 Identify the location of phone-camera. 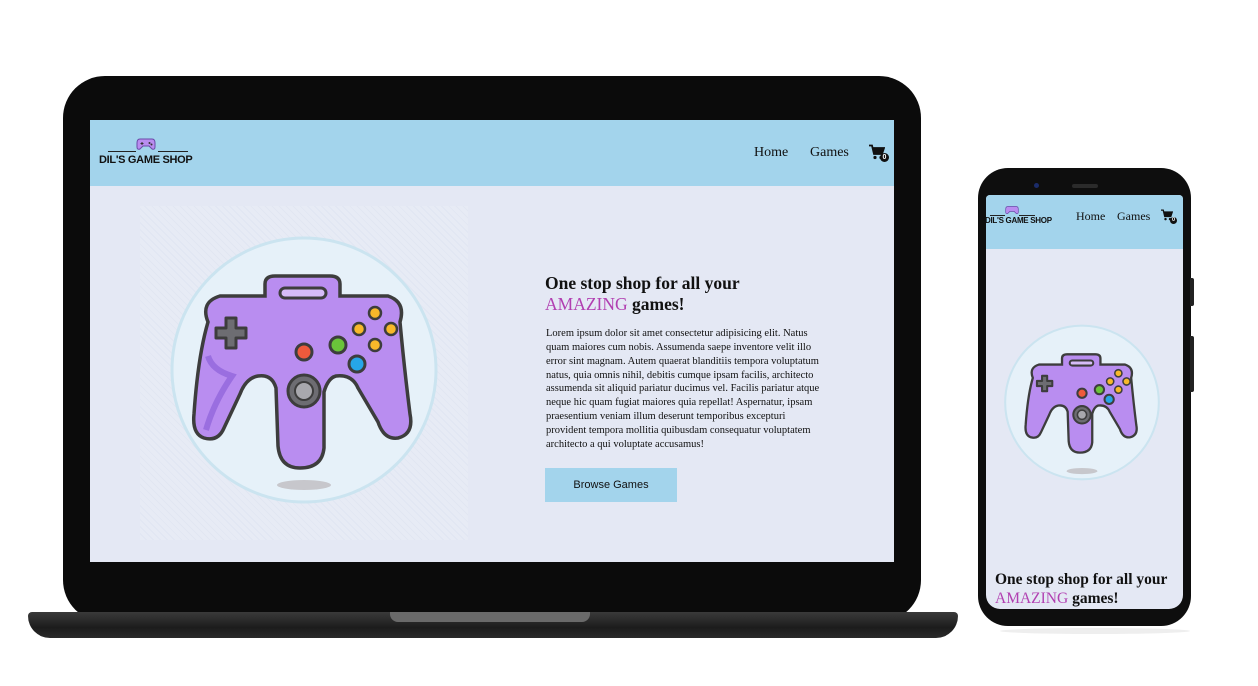
(1036, 185).